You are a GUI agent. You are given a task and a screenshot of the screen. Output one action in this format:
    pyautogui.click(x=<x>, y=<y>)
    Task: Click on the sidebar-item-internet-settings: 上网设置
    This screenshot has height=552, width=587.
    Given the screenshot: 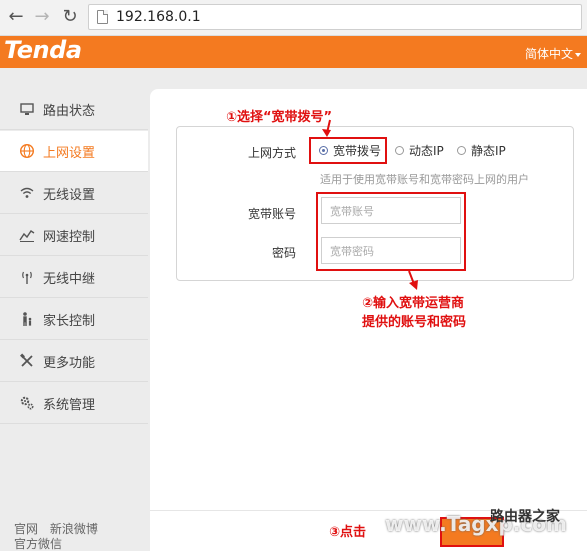 What is the action you would take?
    pyautogui.click(x=74, y=151)
    